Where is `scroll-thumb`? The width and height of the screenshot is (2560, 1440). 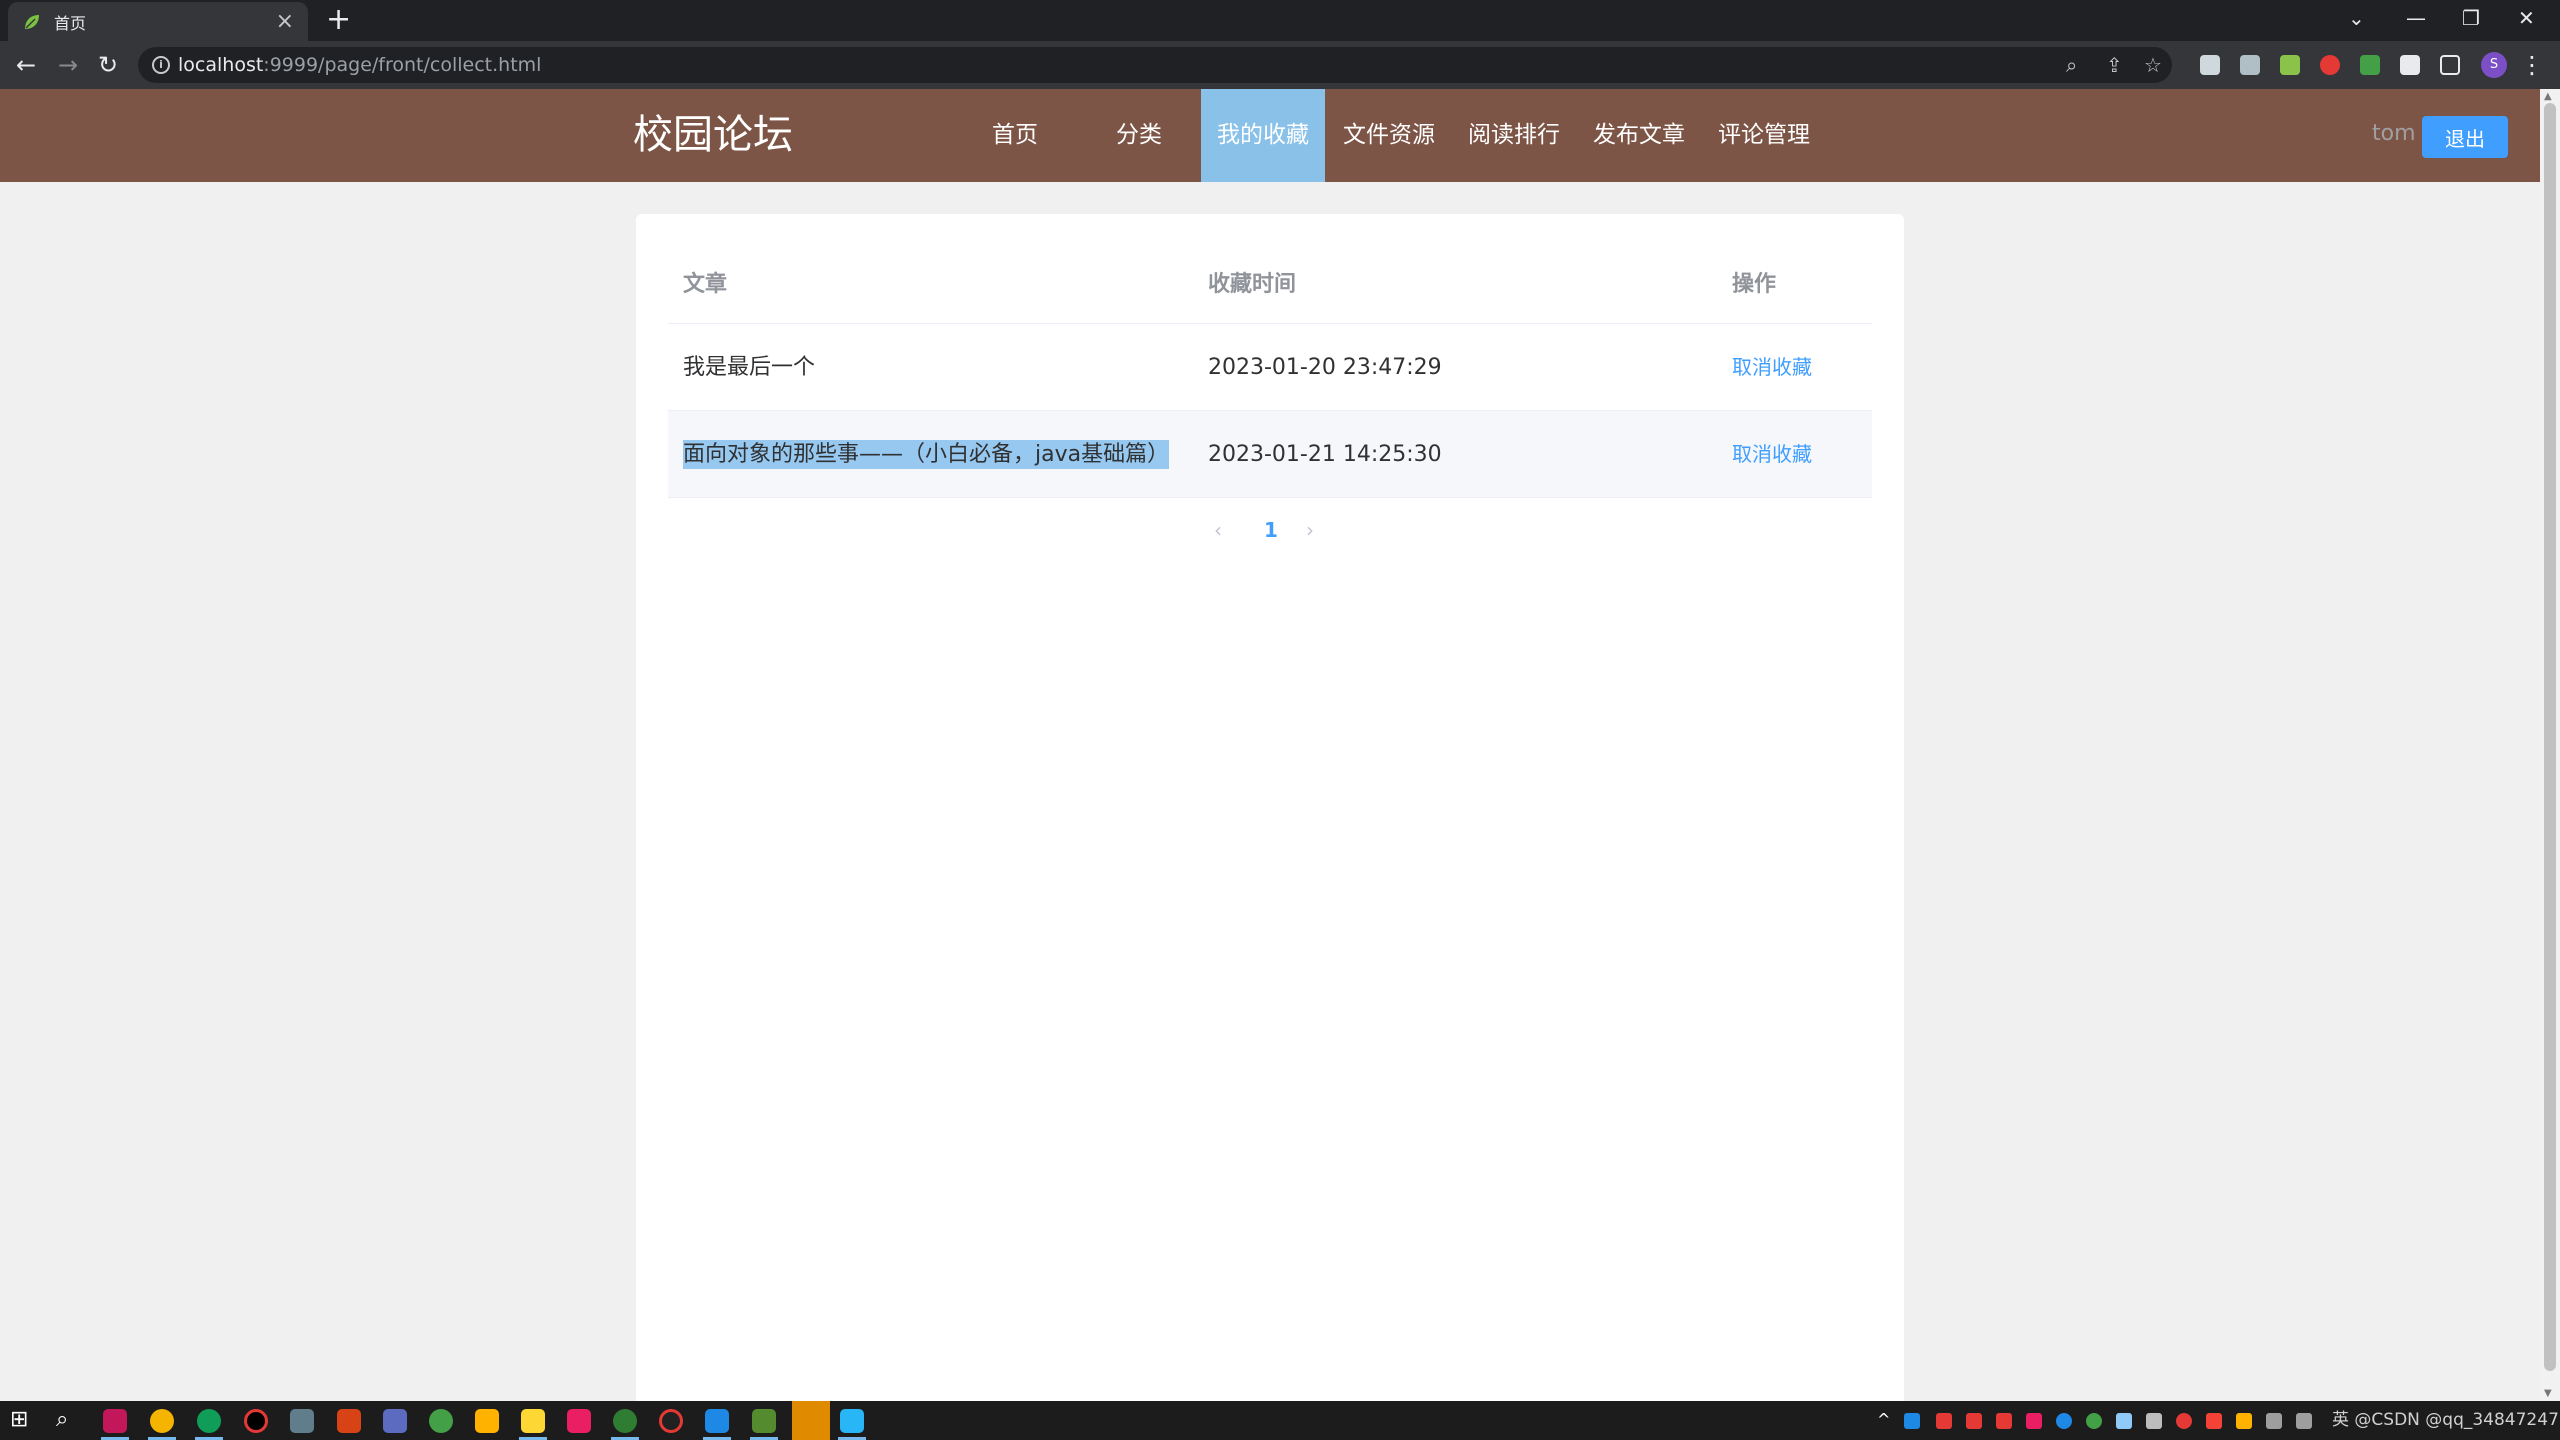
scroll-thumb is located at coordinates (2550, 737).